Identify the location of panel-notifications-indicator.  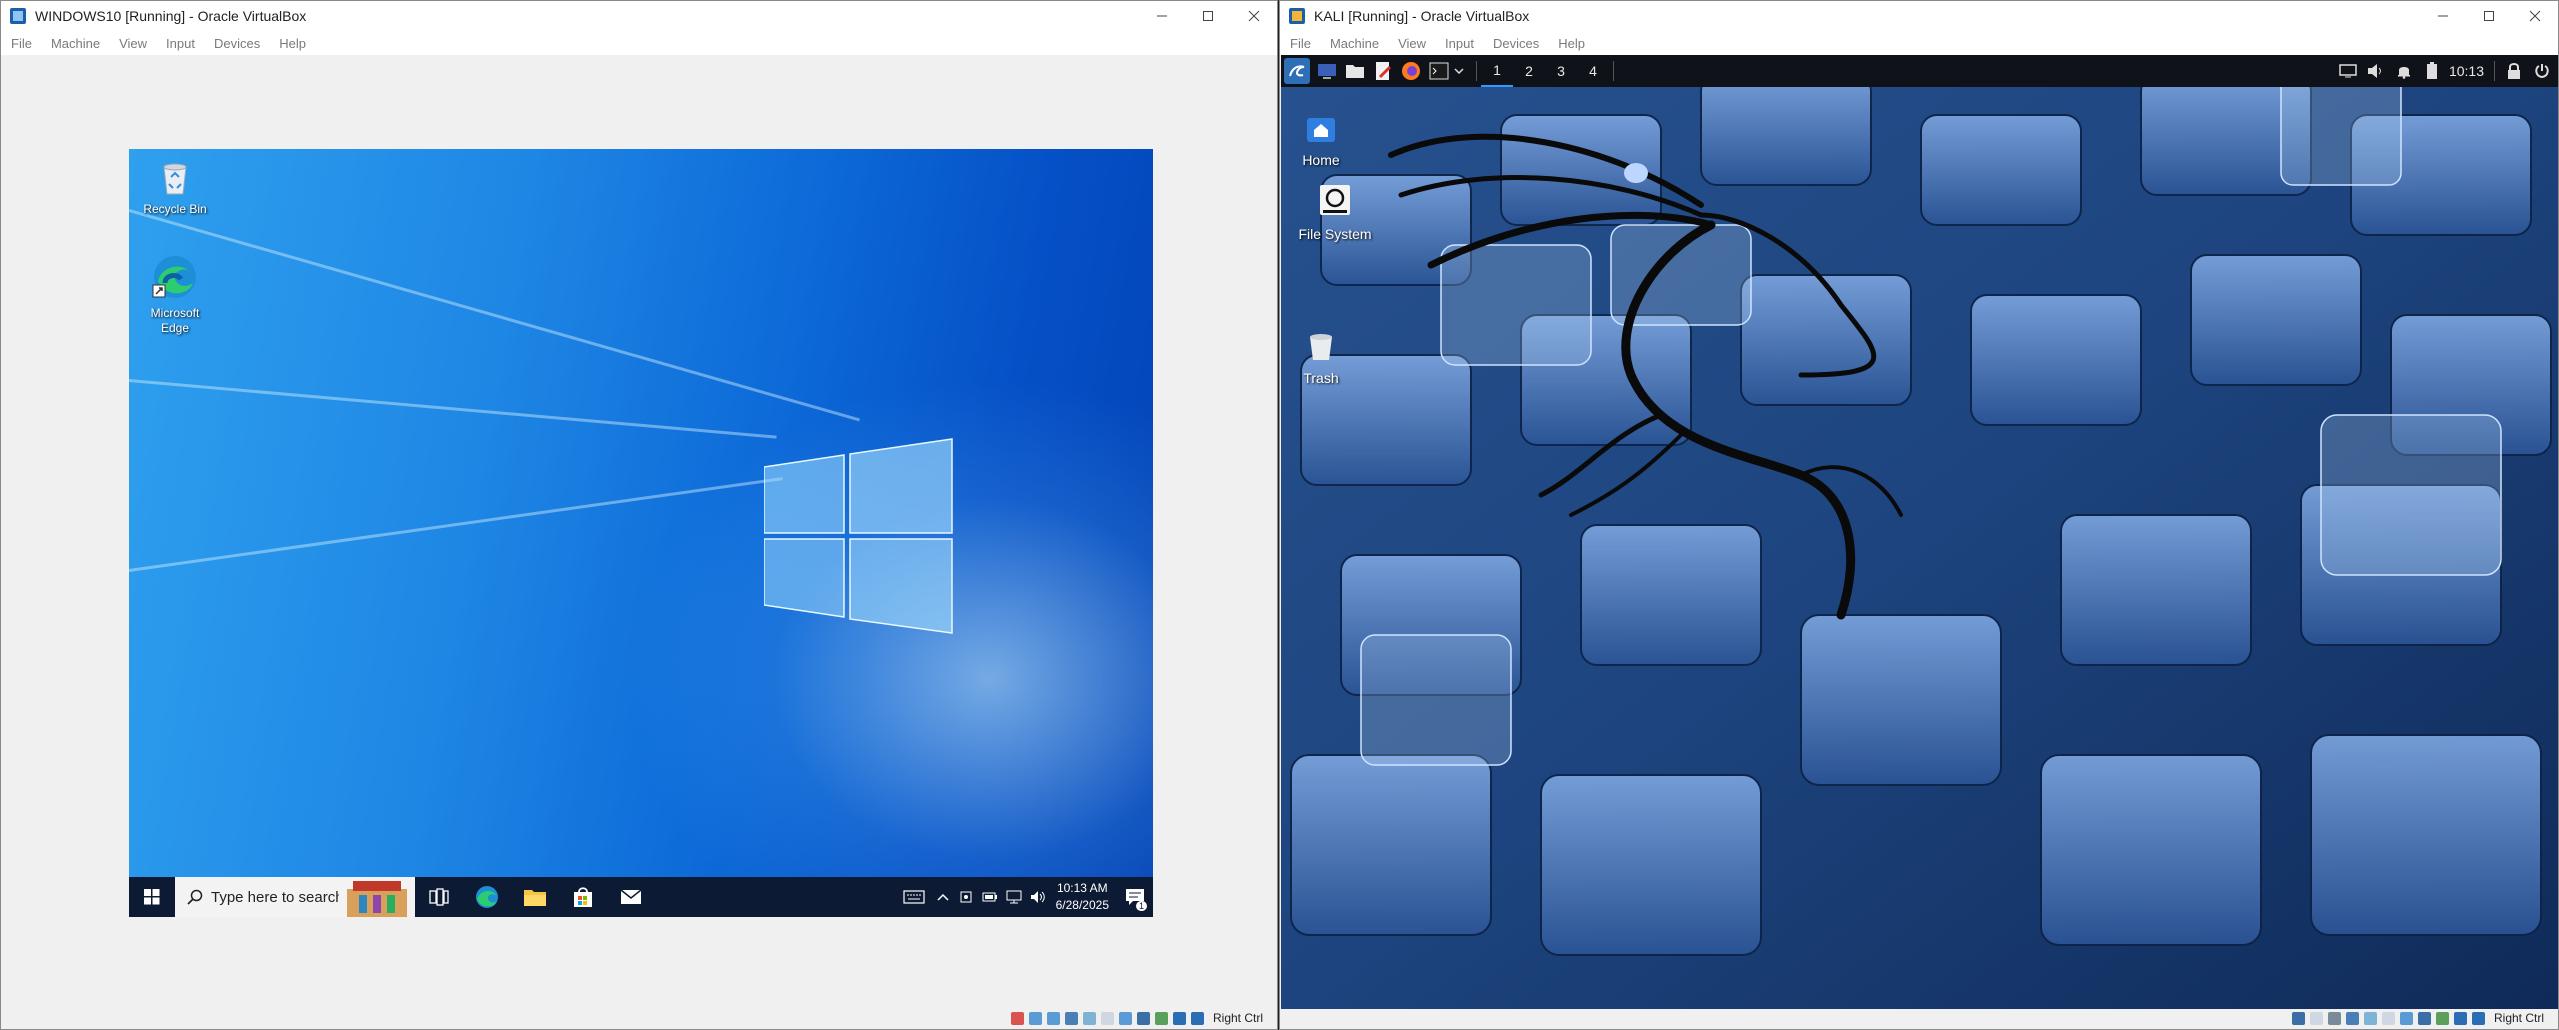
(2404, 71).